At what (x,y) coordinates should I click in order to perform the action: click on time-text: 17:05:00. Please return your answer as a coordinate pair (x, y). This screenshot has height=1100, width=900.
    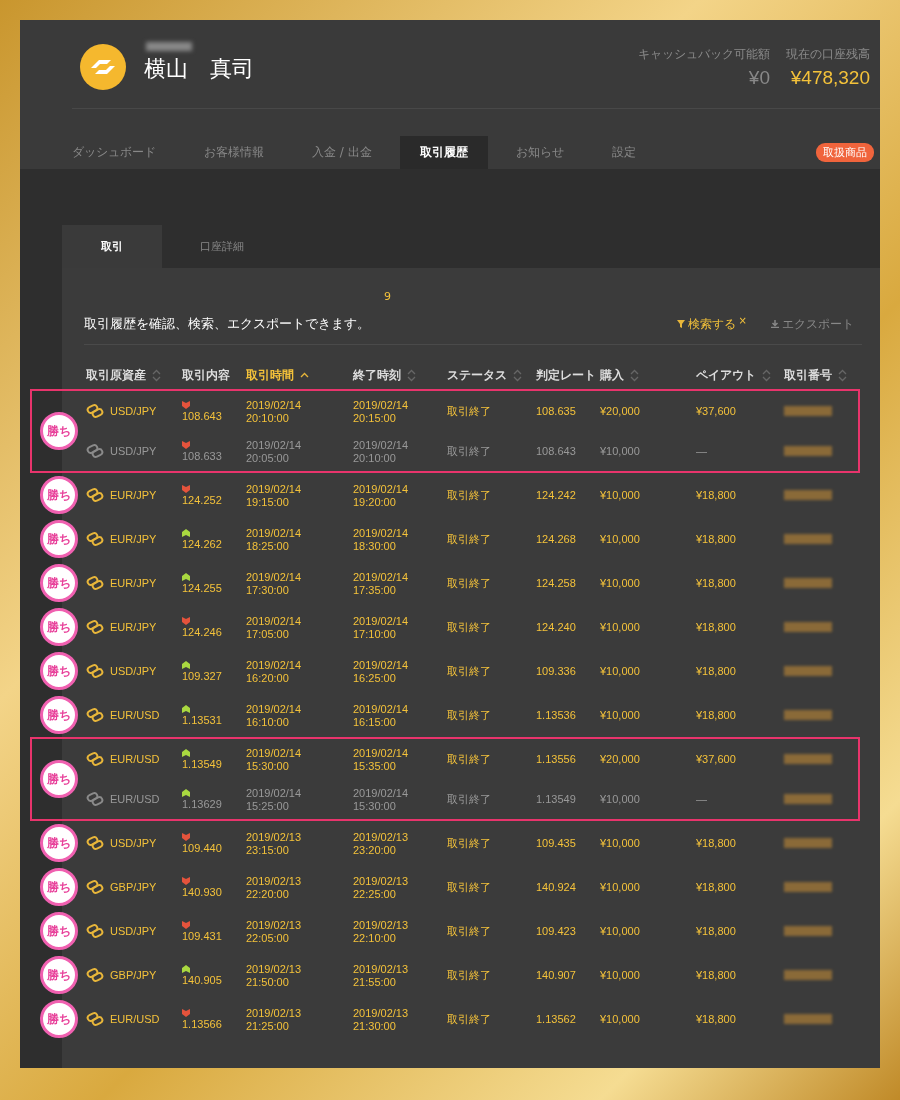
    Looking at the image, I should click on (267, 633).